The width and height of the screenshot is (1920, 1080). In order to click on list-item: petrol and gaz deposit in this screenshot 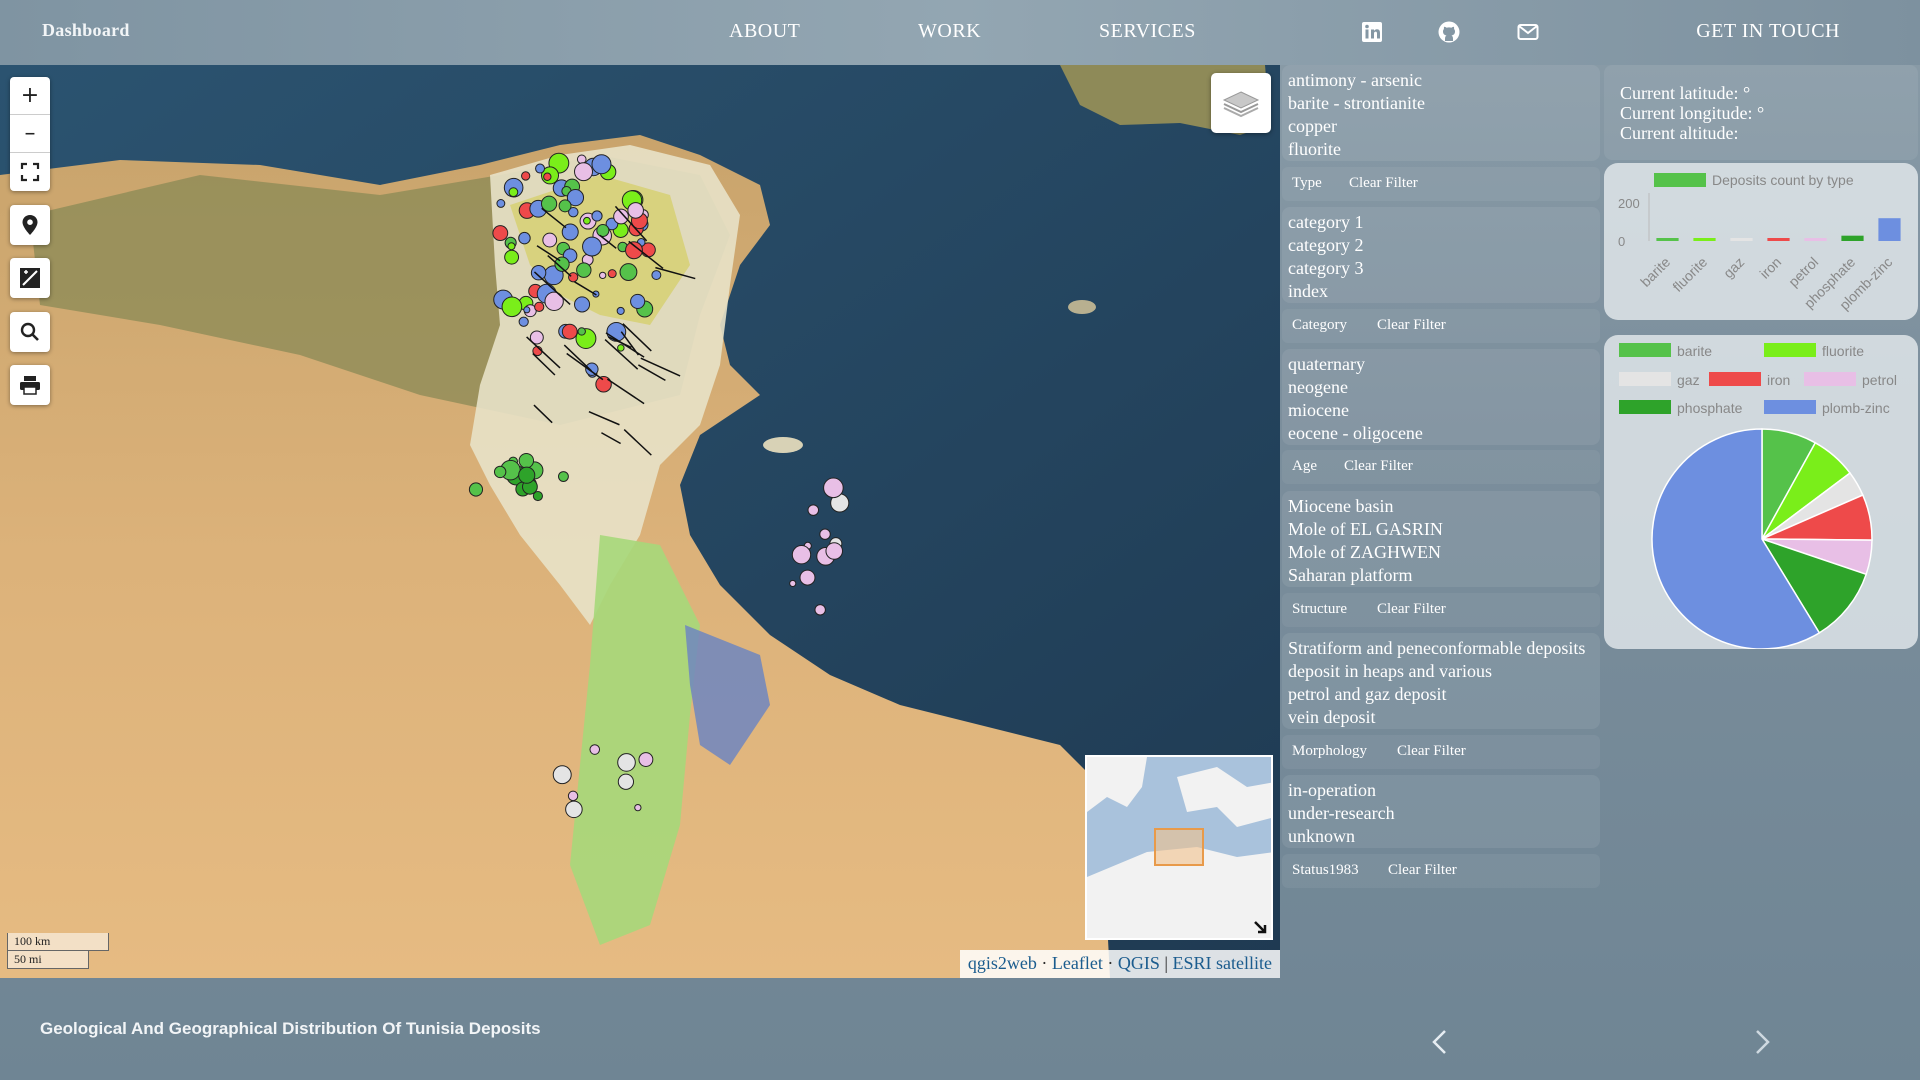, I will do `click(1441, 694)`.